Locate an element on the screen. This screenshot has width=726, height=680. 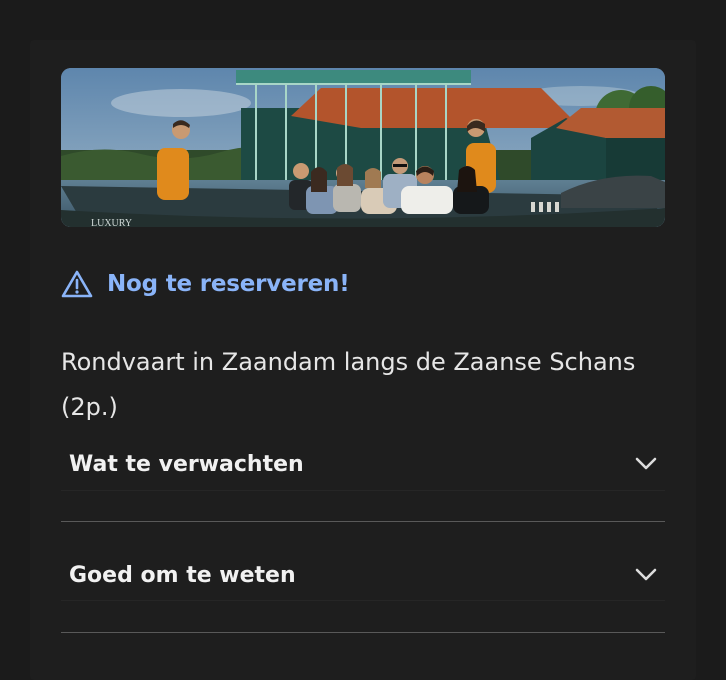
accordion-what-to-expect: Wat te verwachten is located at coordinates (363, 464).